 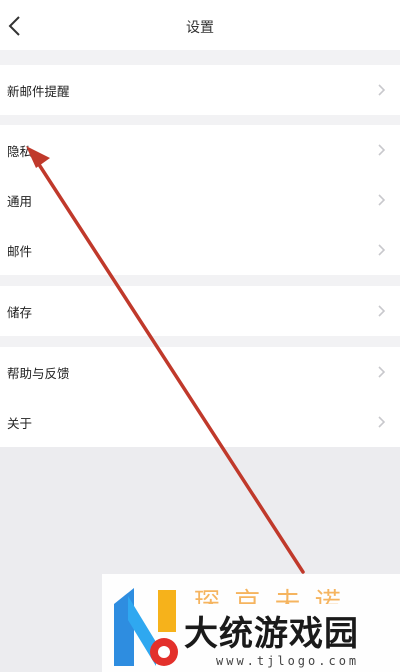 What do you see at coordinates (20, 312) in the screenshot?
I see `settings-item-label: 储存` at bounding box center [20, 312].